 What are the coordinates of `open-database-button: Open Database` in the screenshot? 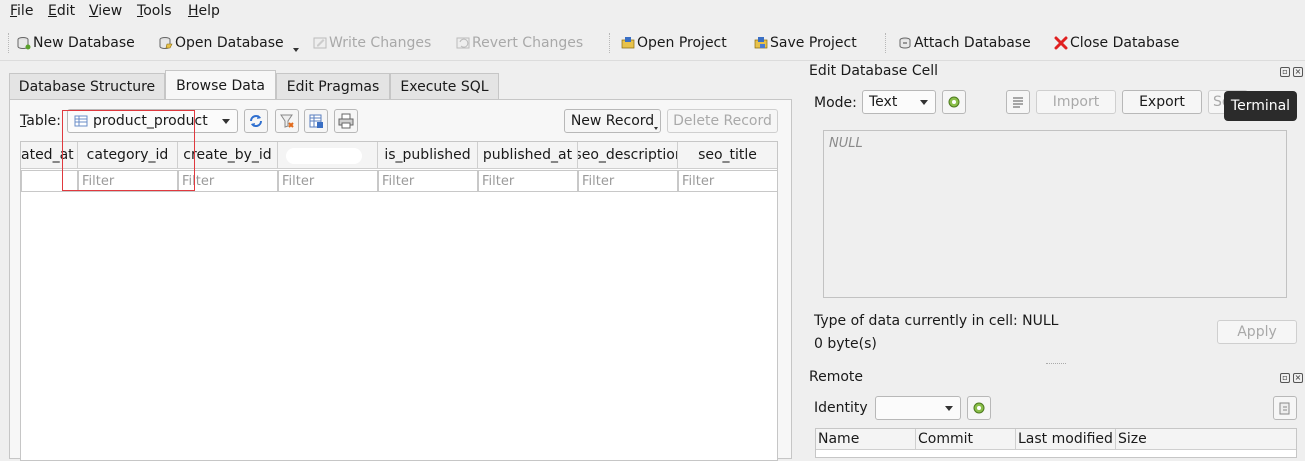 It's located at (221, 43).